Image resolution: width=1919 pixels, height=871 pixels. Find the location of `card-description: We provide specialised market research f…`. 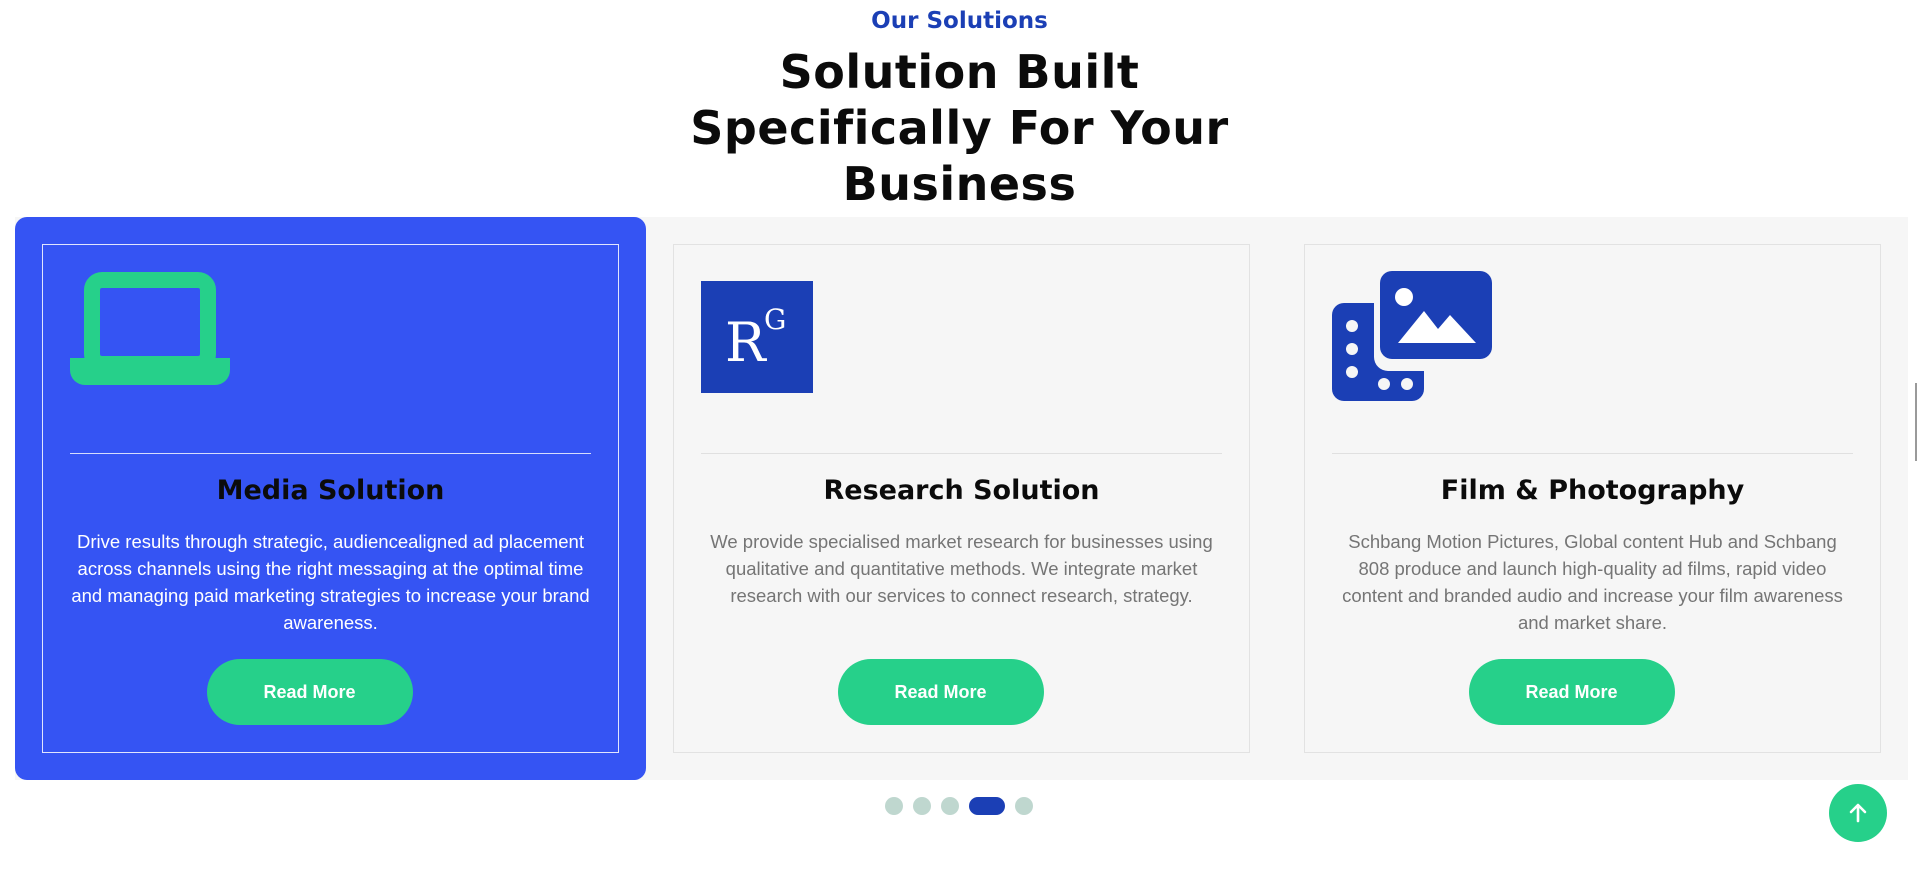

card-description: We provide specialised market research f… is located at coordinates (961, 568).